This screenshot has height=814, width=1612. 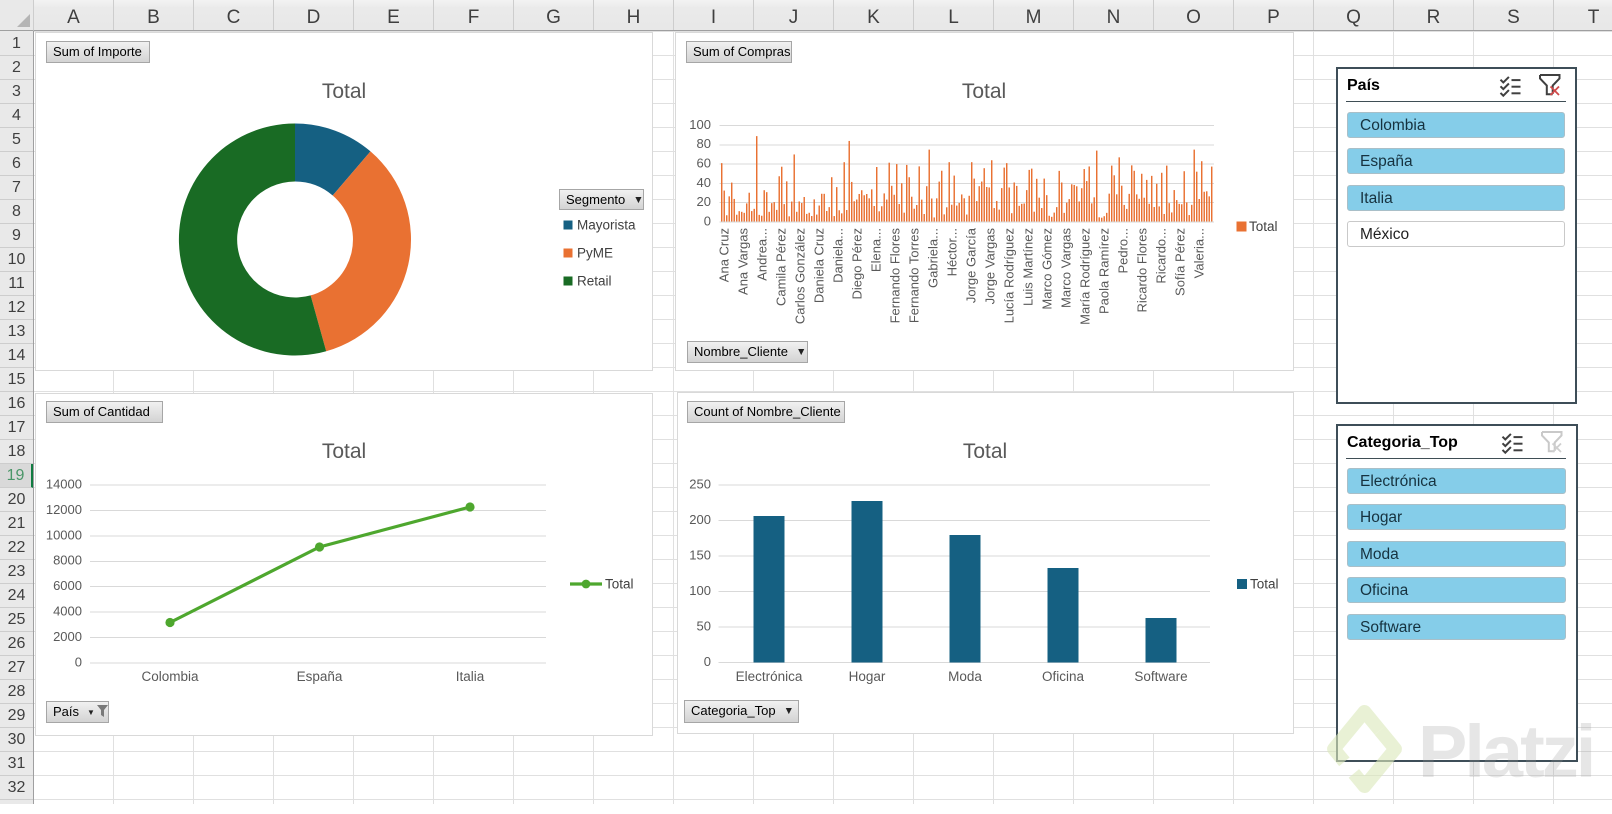 What do you see at coordinates (780, 267) in the screenshot?
I see `svg-text: Camila Pérez` at bounding box center [780, 267].